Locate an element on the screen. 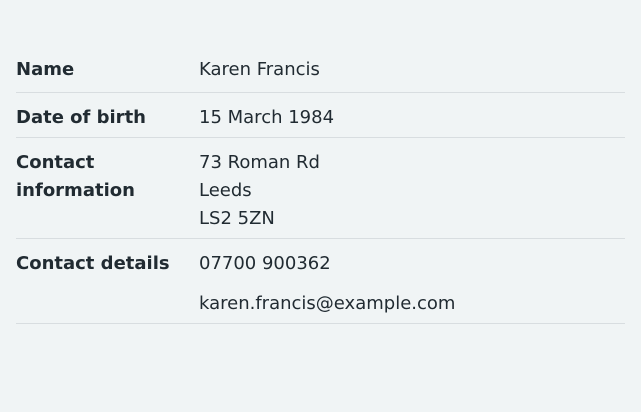  summary-key-contact-information: Contact information is located at coordinates (107, 188).